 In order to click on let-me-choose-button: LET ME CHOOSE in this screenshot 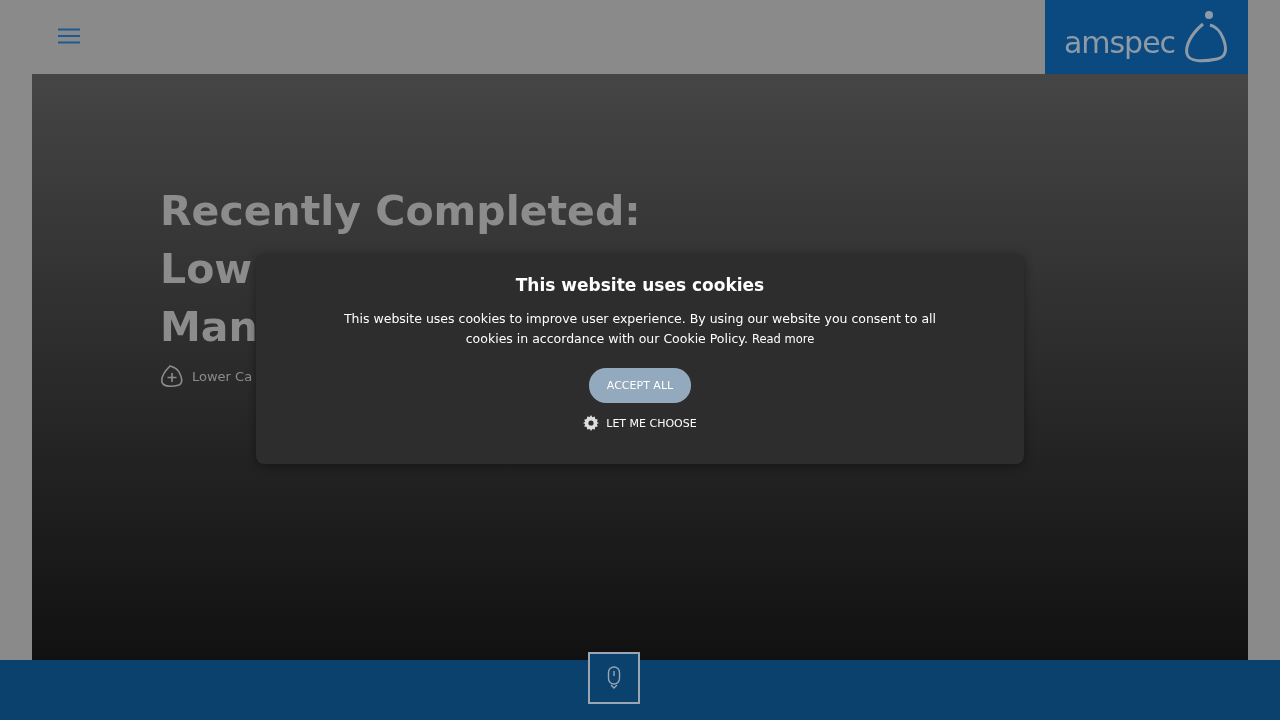, I will do `click(640, 423)`.